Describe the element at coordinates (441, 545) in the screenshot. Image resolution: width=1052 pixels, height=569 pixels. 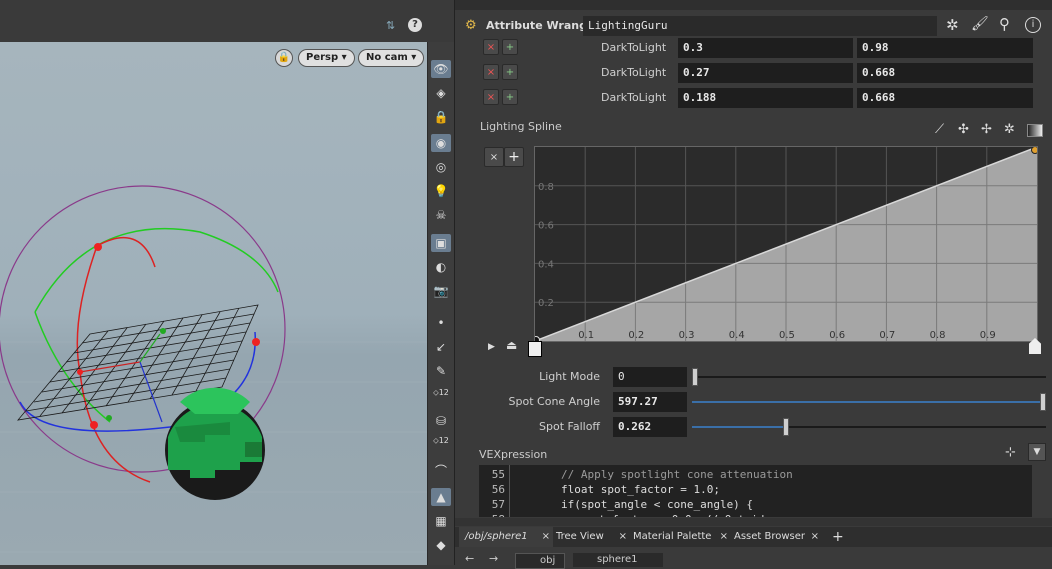
I see `object-icon: ◆` at that location.